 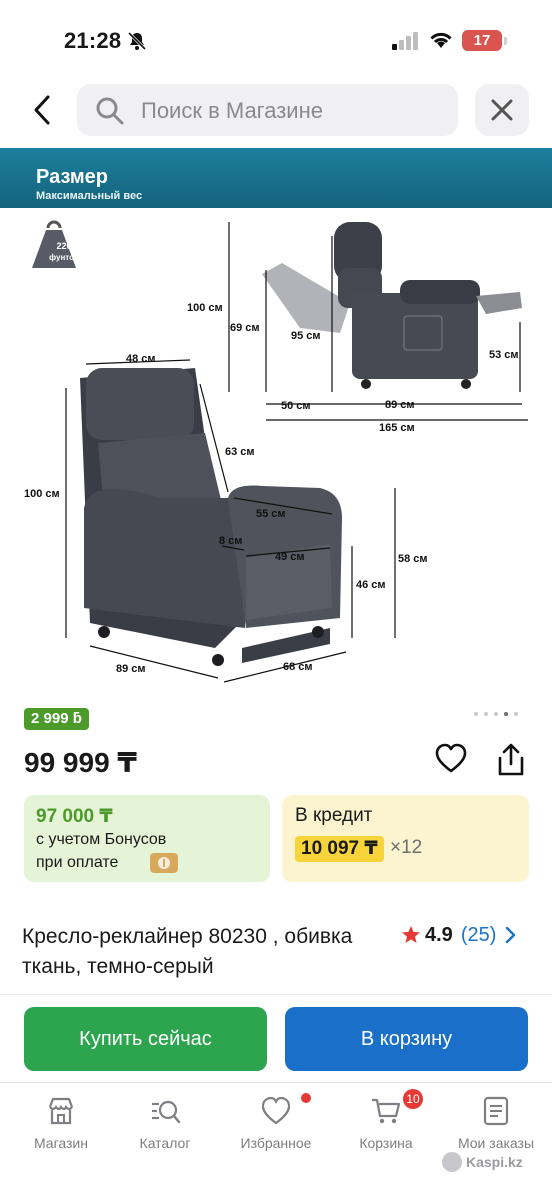 I want to click on cart-count-badge: 10, so click(x=413, y=1099).